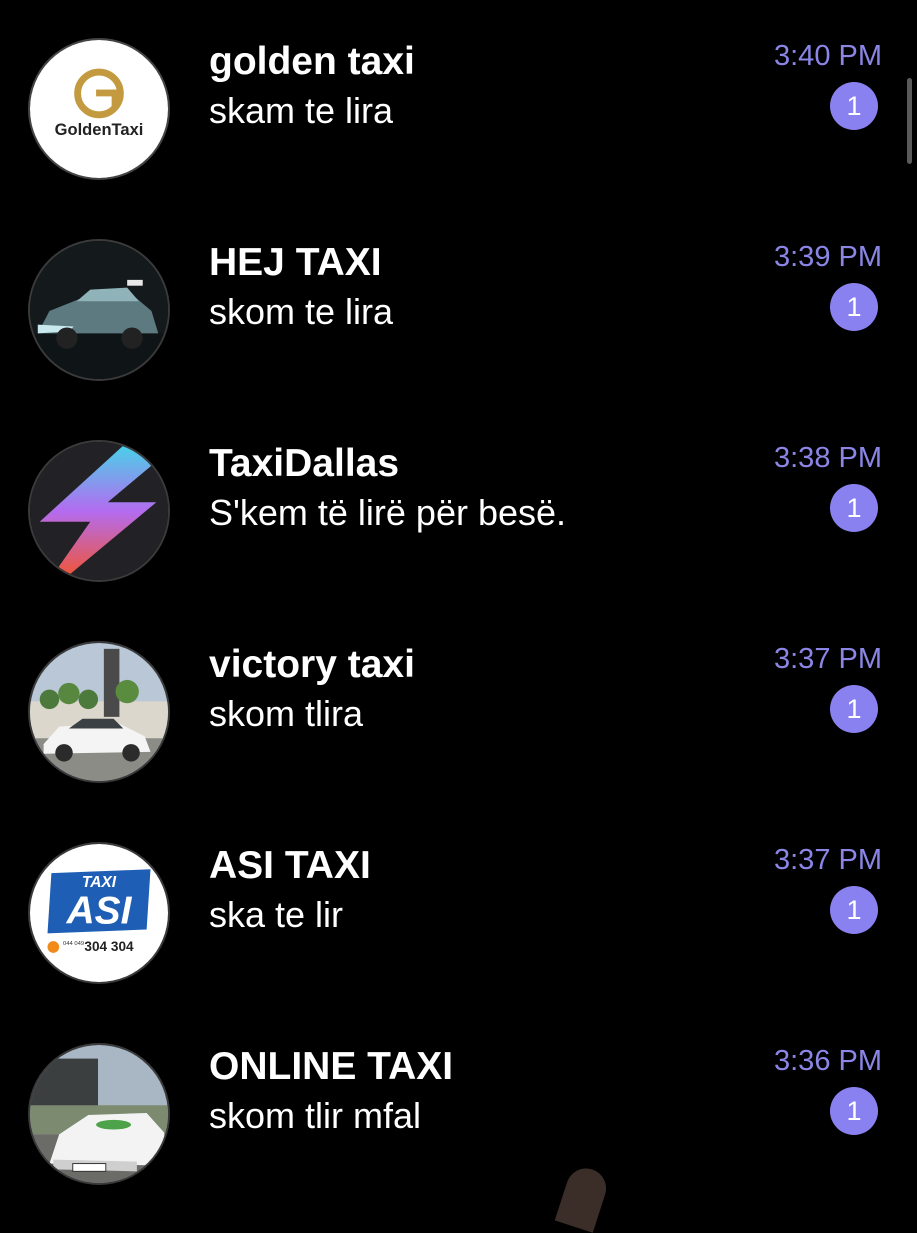 This screenshot has height=1233, width=917. Describe the element at coordinates (301, 110) in the screenshot. I see `chat-last-message: skam te lira` at that location.